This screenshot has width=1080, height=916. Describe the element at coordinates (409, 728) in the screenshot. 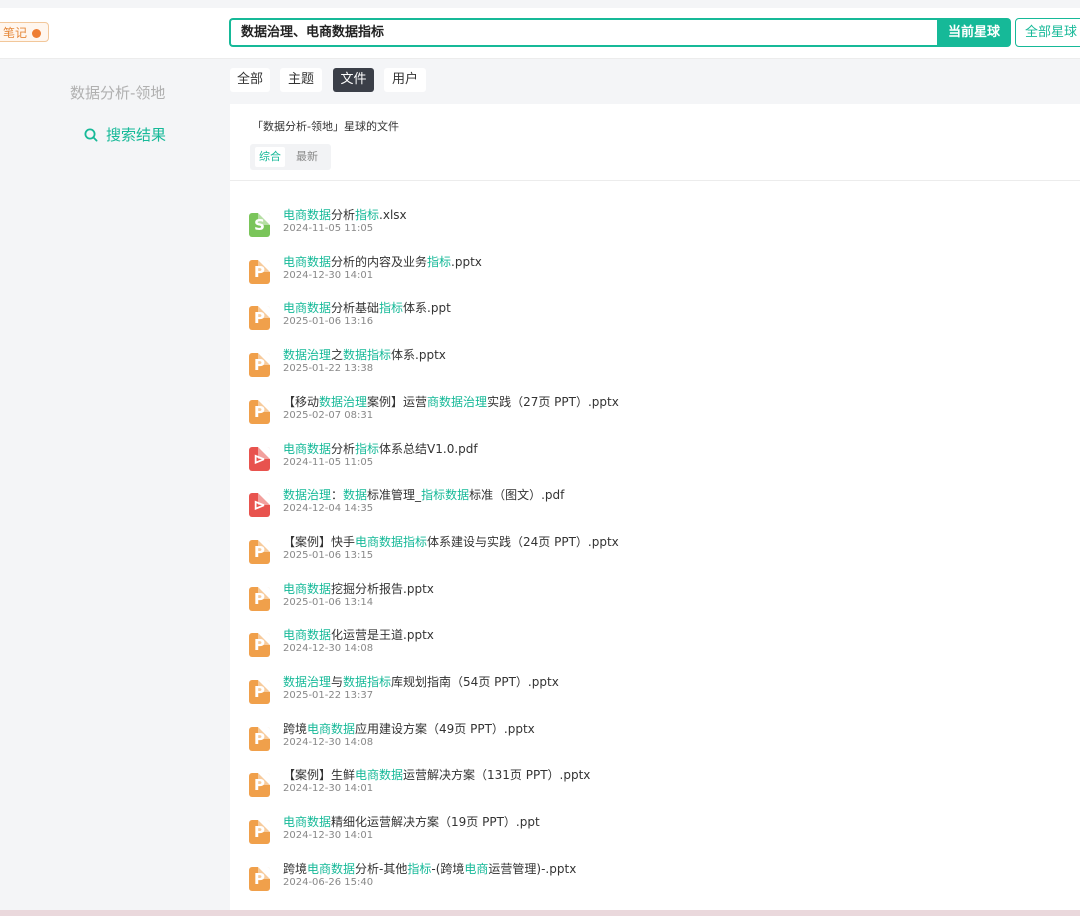

I see `file-name: 跨境电商数据应用建设方案（49页 PPT）.pptx` at that location.